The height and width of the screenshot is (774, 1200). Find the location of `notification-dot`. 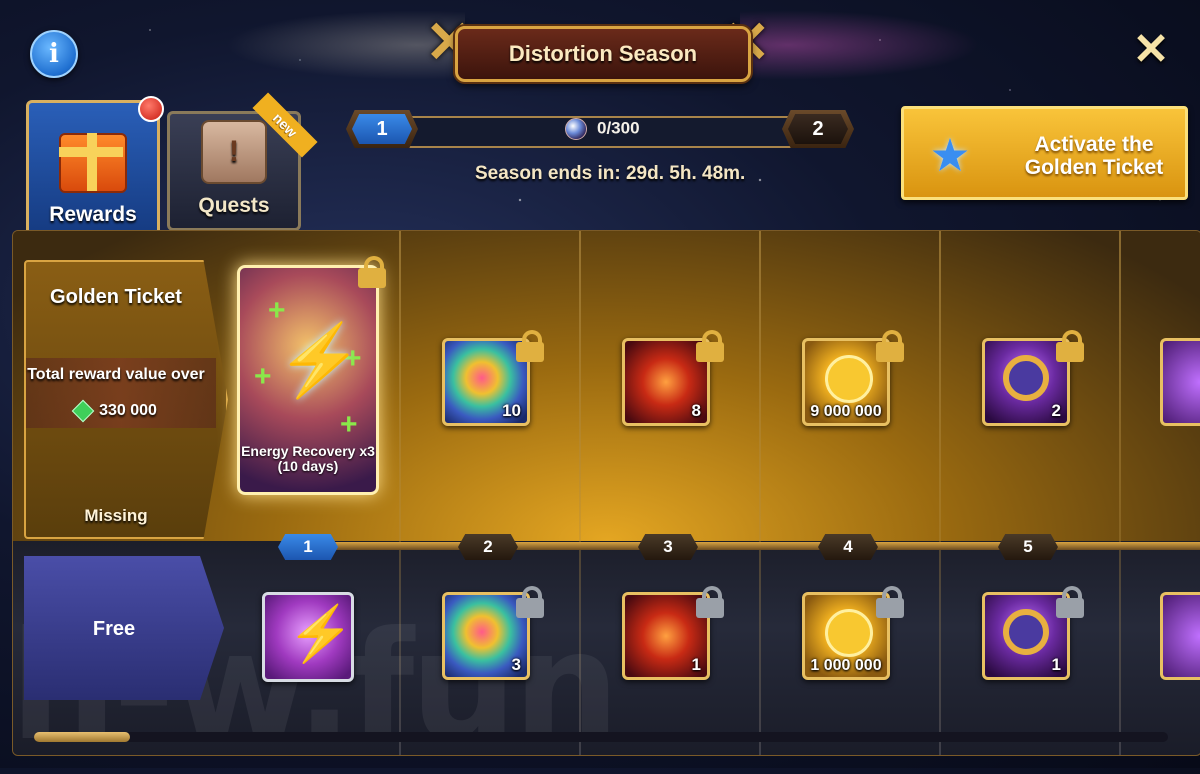

notification-dot is located at coordinates (151, 109).